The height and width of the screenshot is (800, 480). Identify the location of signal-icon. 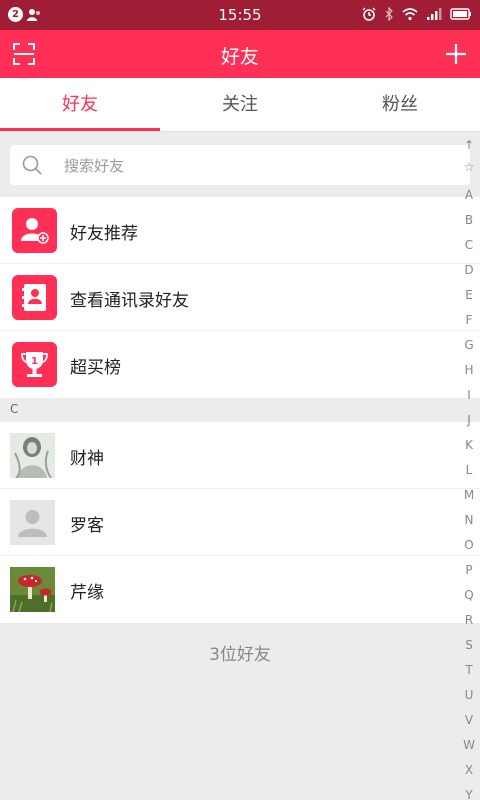
(434, 14).